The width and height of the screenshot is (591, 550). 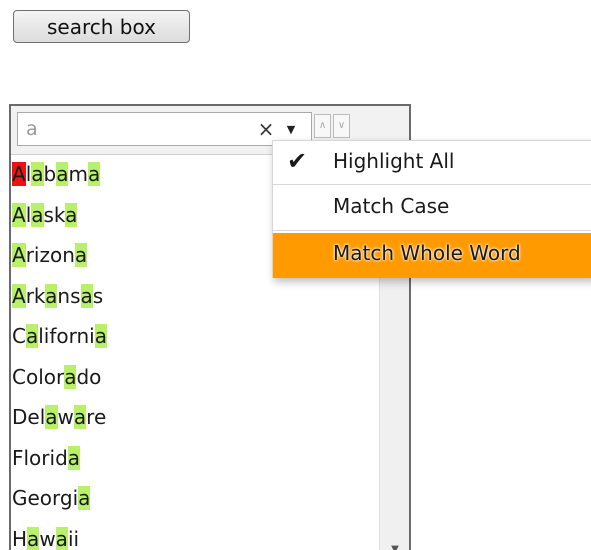 I want to click on menu-item-highlight-all: ✔ Highlight All, so click(x=432, y=163).